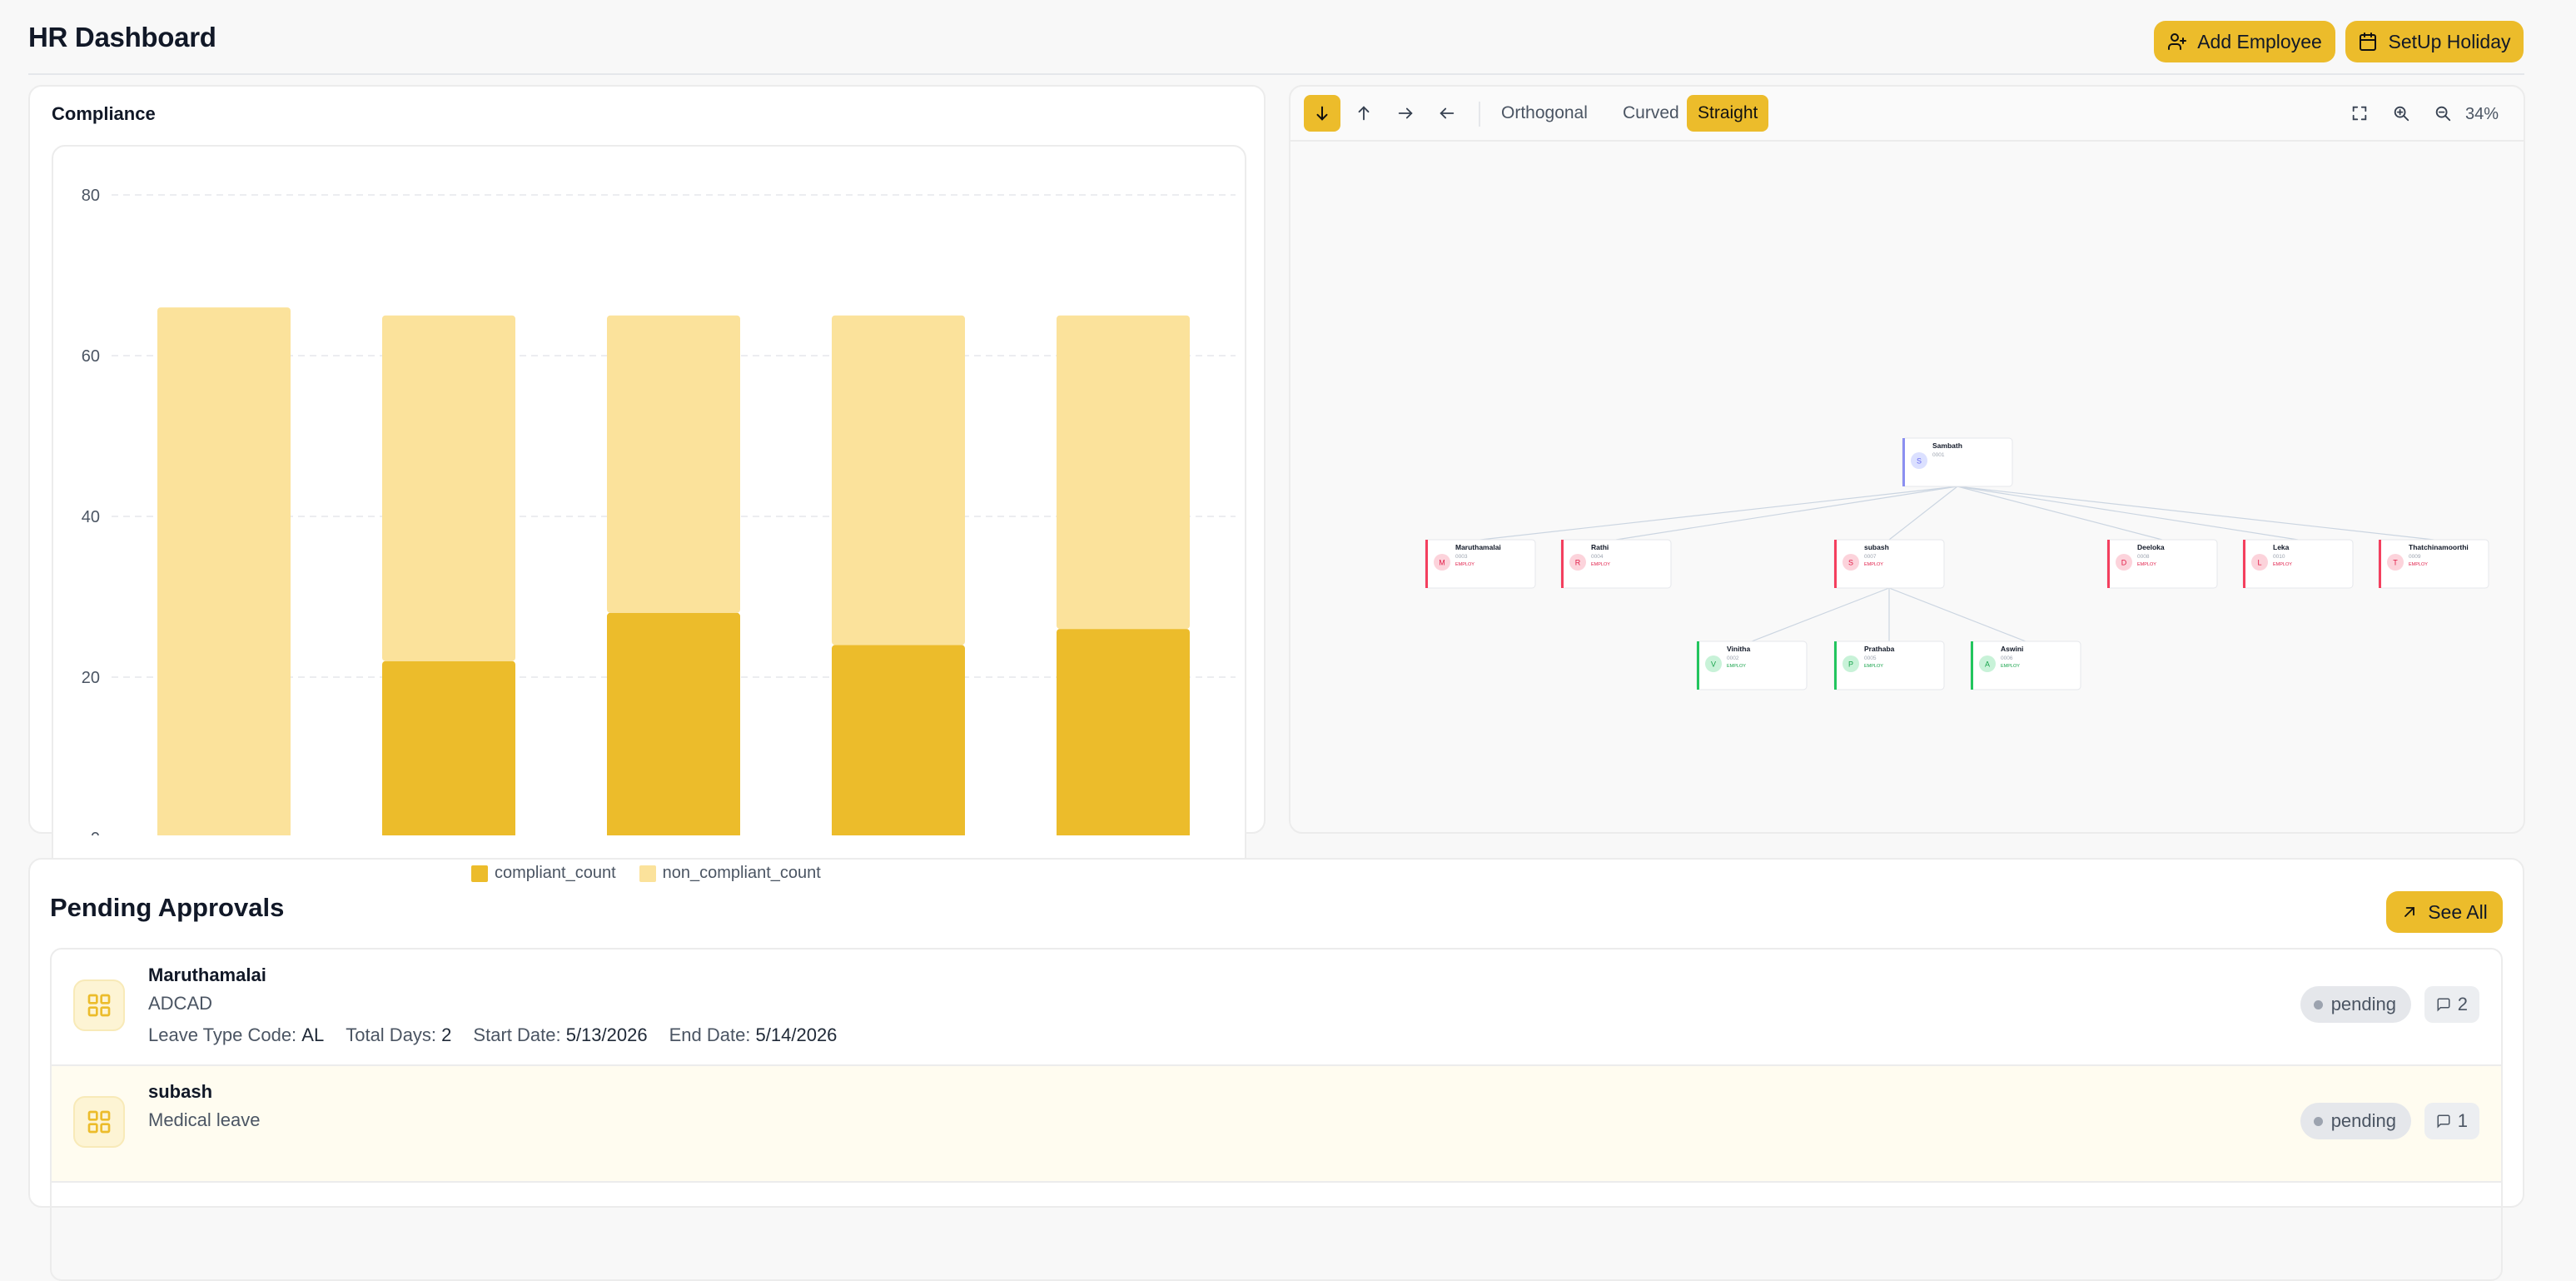 The width and height of the screenshot is (2576, 1281). I want to click on org-node: V Vinitha 0002 EMPLOY, so click(1752, 665).